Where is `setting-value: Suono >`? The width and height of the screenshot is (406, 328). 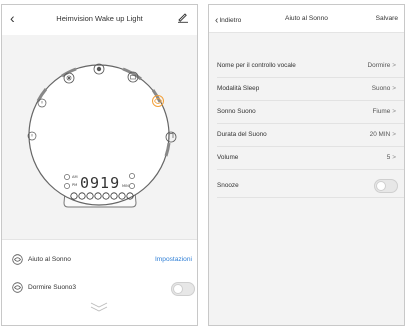
setting-value: Suono > is located at coordinates (383, 88).